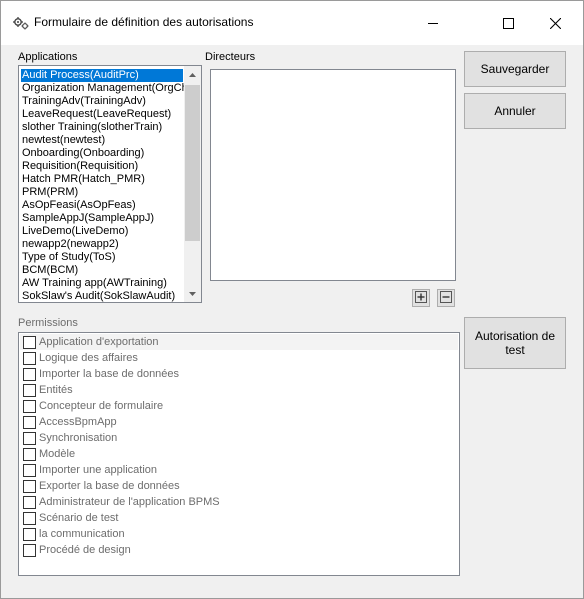 This screenshot has width=584, height=599. I want to click on test-permission-button-line1: Autorisation de, so click(515, 336).